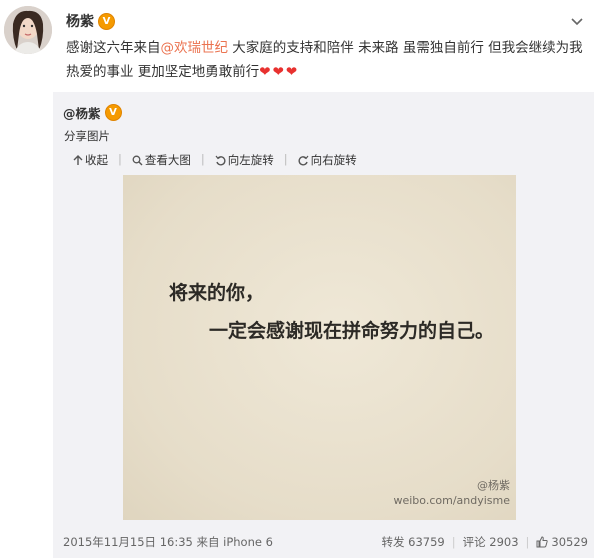 The height and width of the screenshot is (558, 600). I want to click on rotate-right-button: 向右旋转, so click(327, 160).